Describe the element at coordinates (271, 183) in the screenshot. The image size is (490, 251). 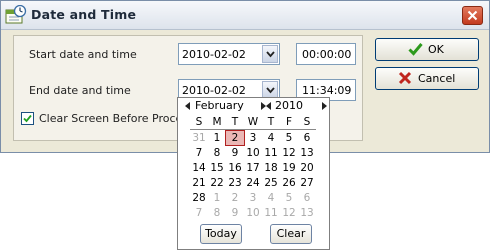
I see `calendar-day: 25` at that location.